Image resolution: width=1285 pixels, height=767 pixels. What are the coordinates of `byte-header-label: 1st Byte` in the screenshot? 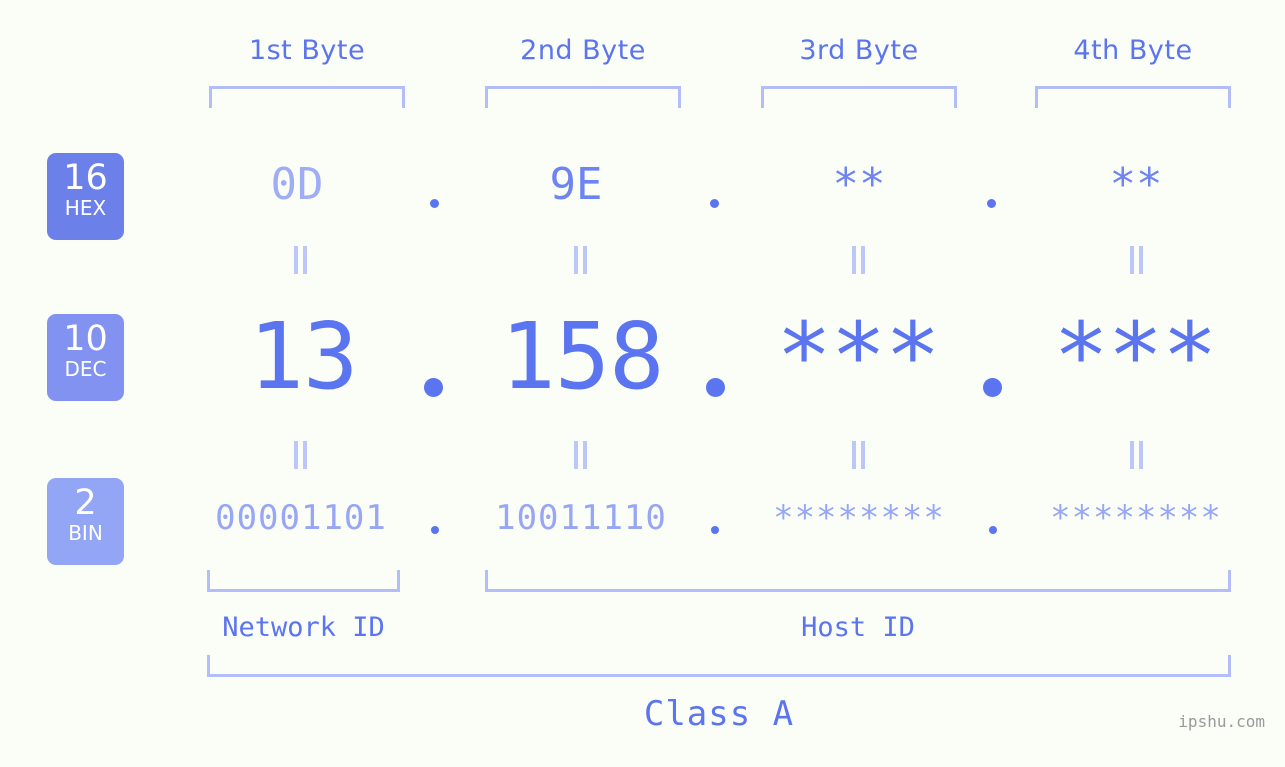 It's located at (307, 50).